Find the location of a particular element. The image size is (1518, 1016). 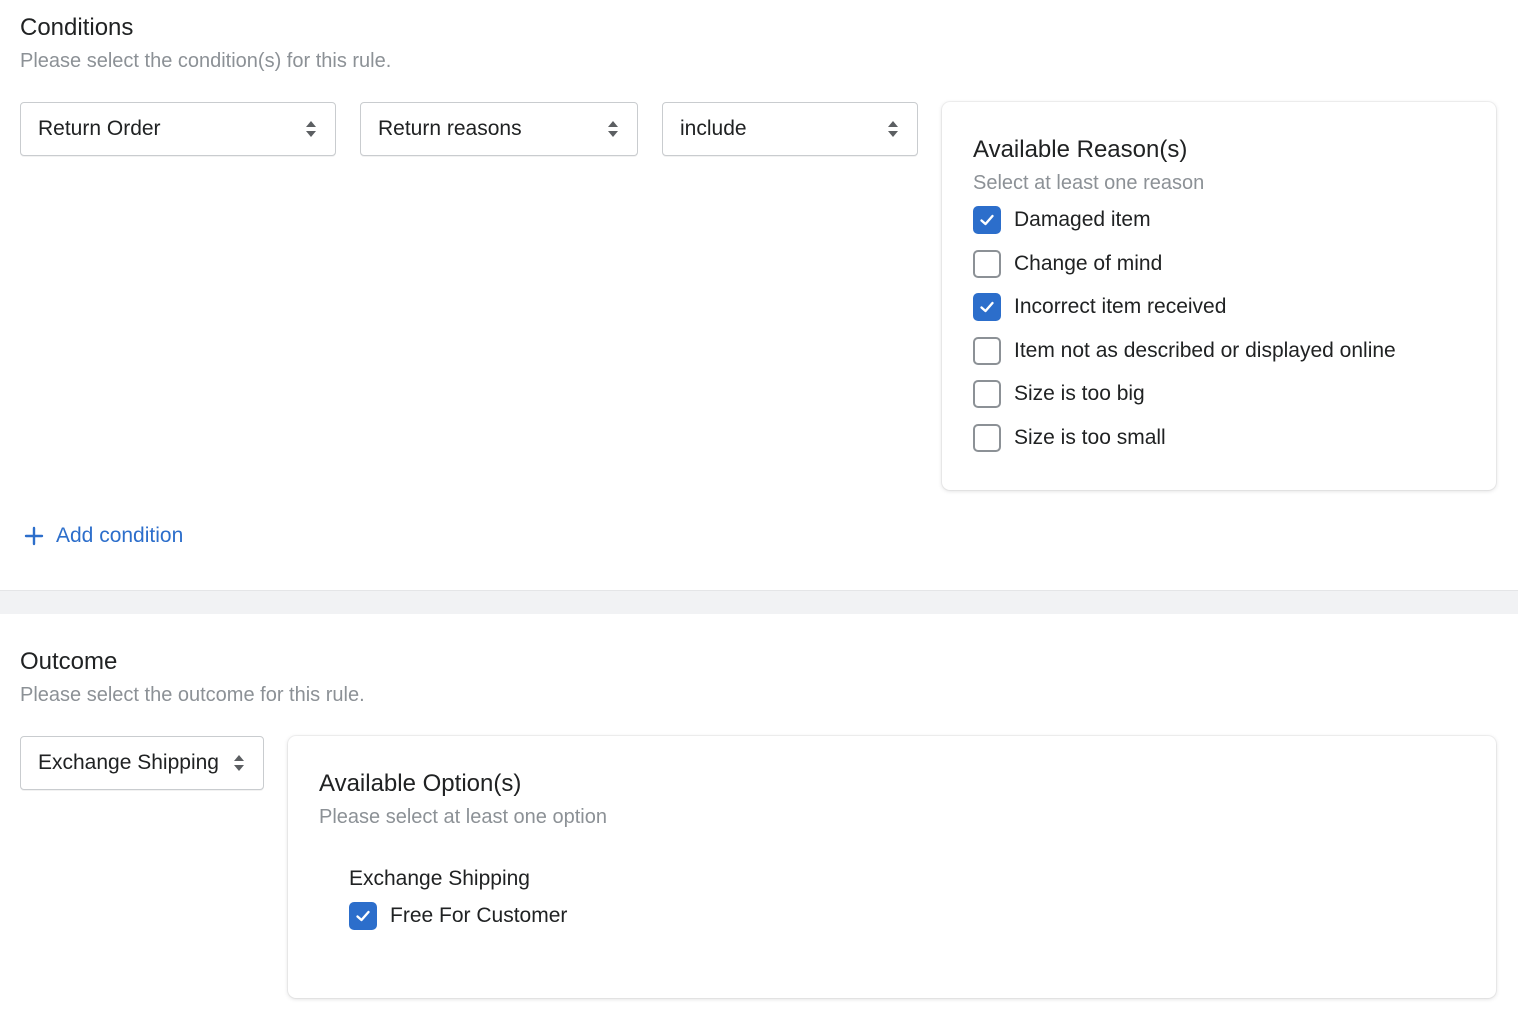

checkbox-label: Free For Customer is located at coordinates (479, 915).